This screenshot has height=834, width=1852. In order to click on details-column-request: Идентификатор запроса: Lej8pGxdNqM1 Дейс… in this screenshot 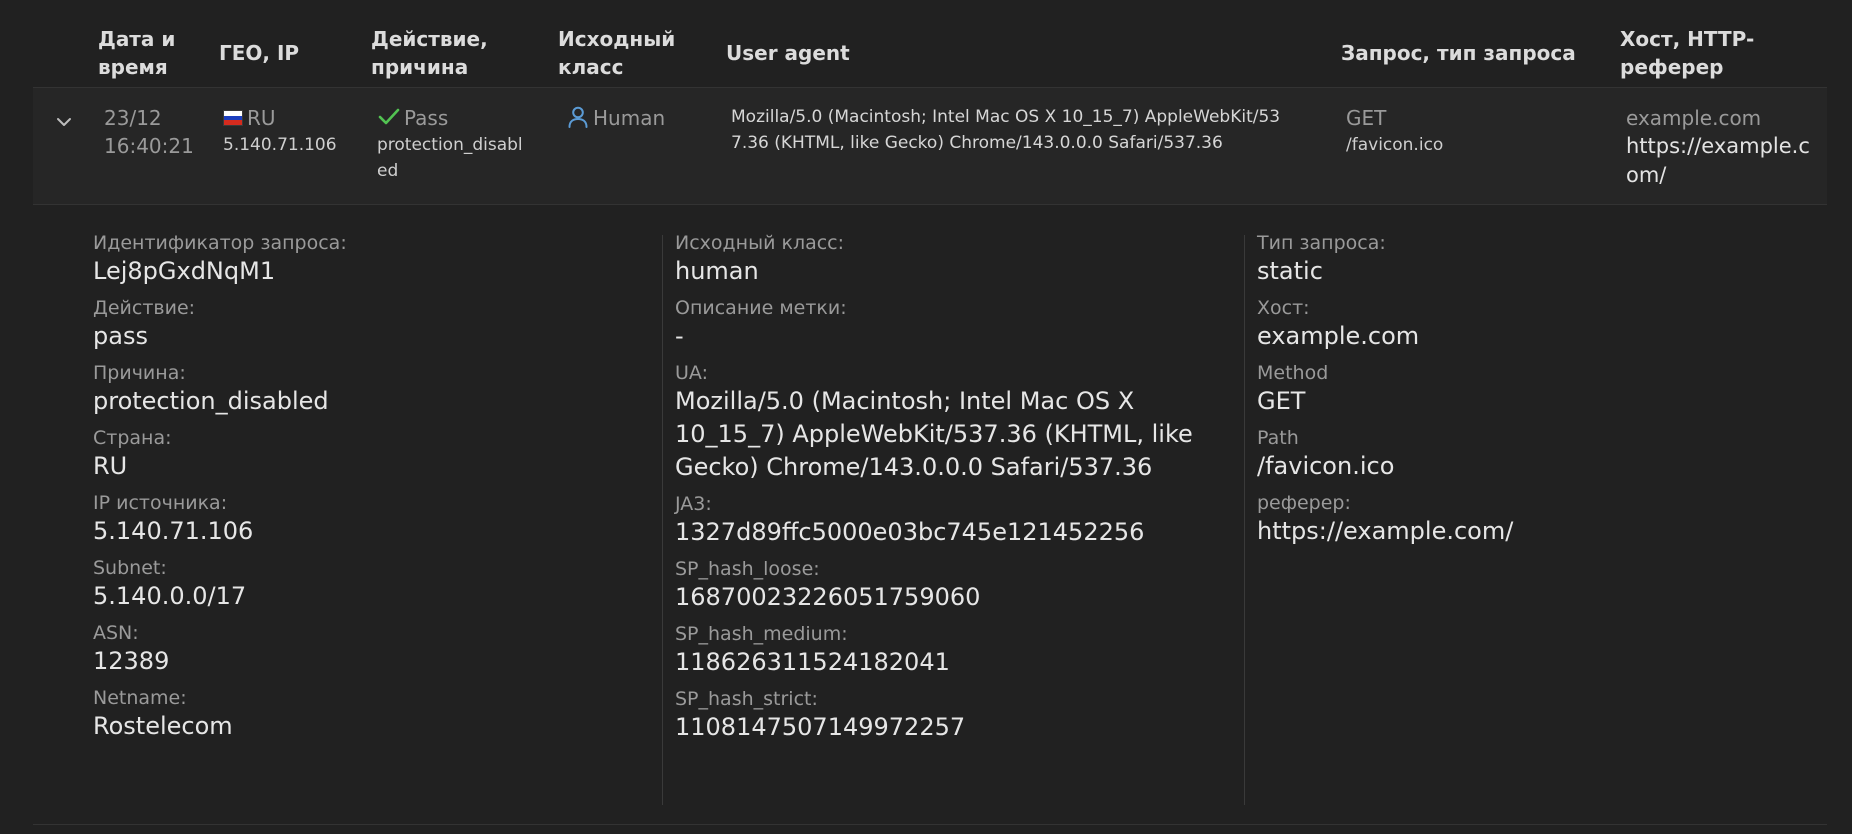, I will do `click(220, 487)`.